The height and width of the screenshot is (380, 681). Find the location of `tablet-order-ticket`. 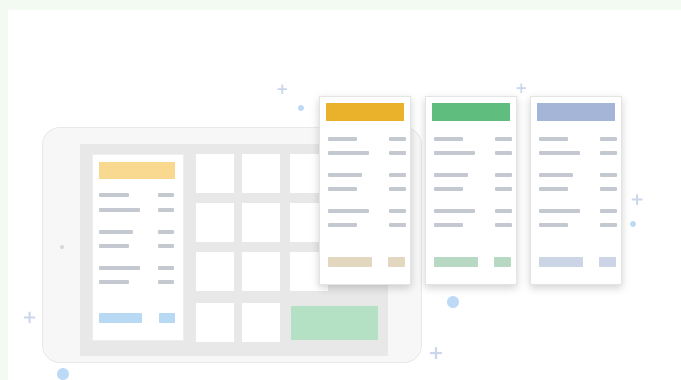

tablet-order-ticket is located at coordinates (138, 247).